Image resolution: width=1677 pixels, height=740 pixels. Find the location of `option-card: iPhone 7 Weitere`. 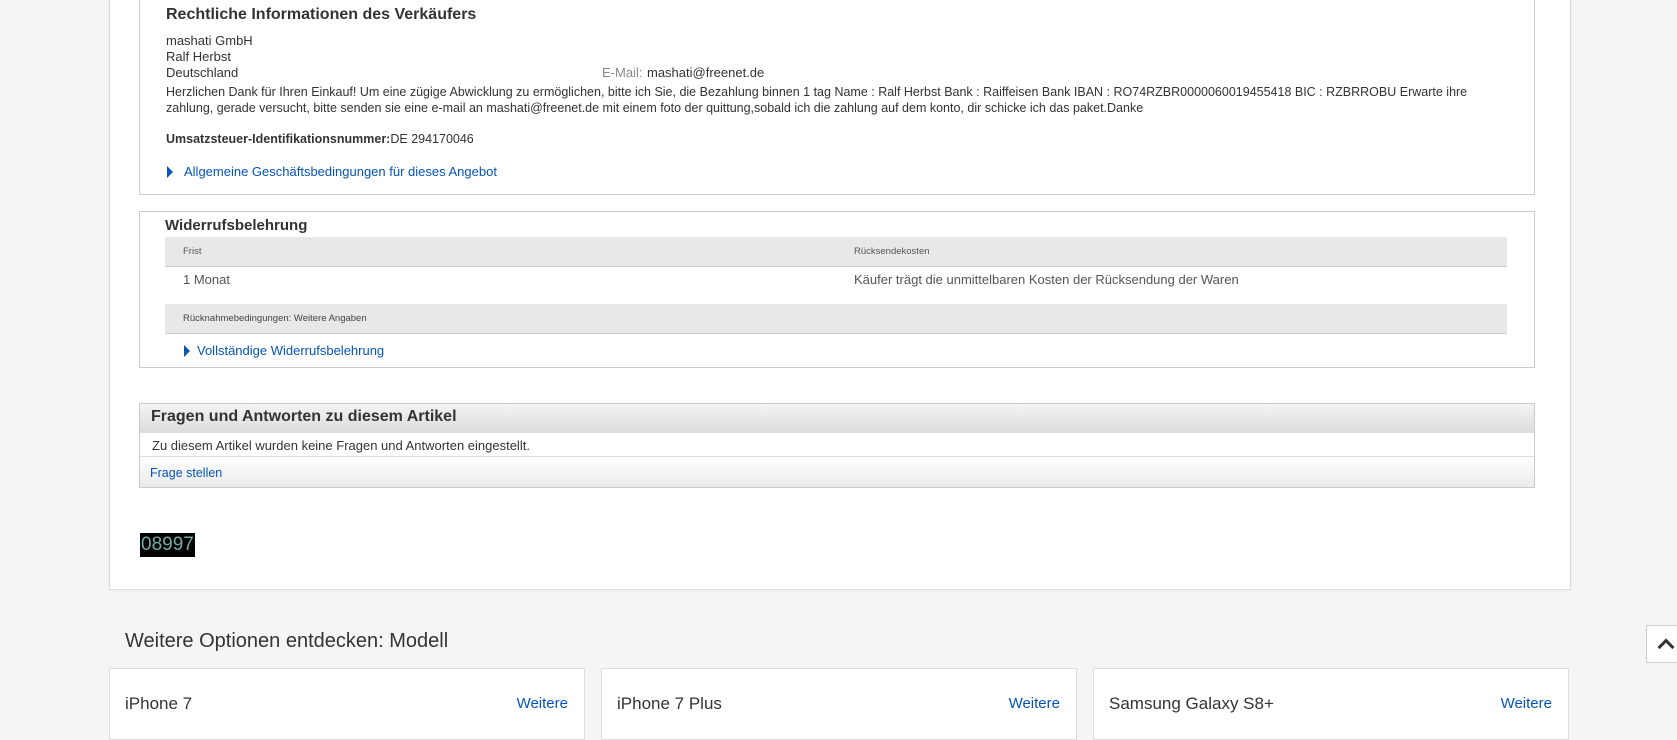

option-card: iPhone 7 Weitere is located at coordinates (347, 704).